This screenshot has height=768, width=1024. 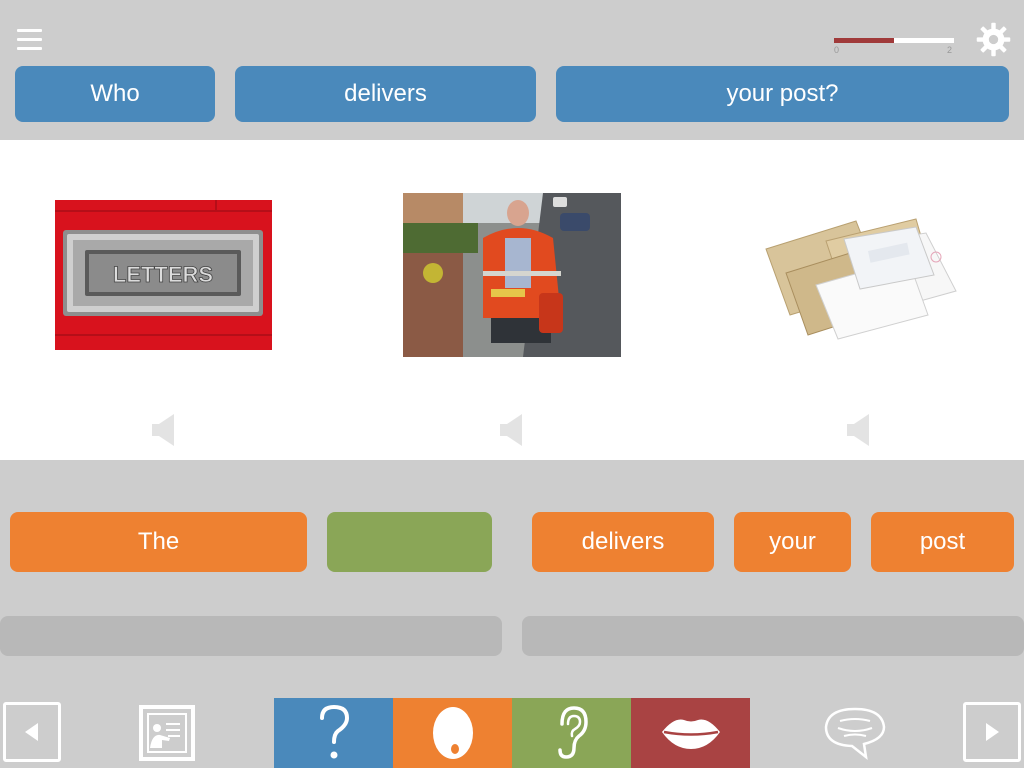 I want to click on postman-photo, so click(x=512, y=275).